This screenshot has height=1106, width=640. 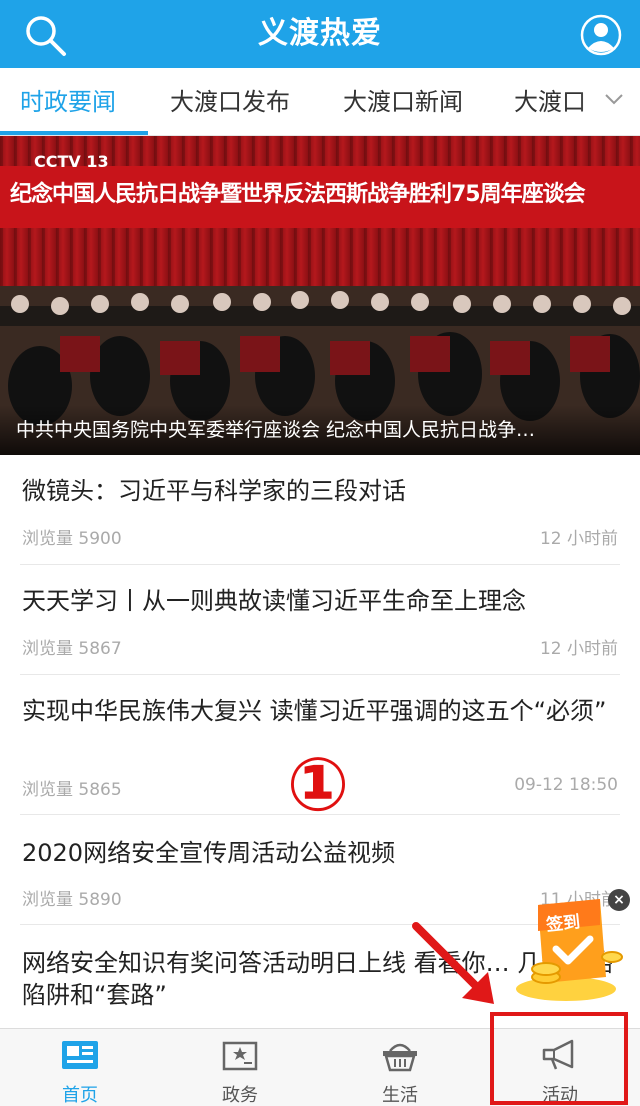 I want to click on news-time: 09-12 18:50, so click(x=566, y=785).